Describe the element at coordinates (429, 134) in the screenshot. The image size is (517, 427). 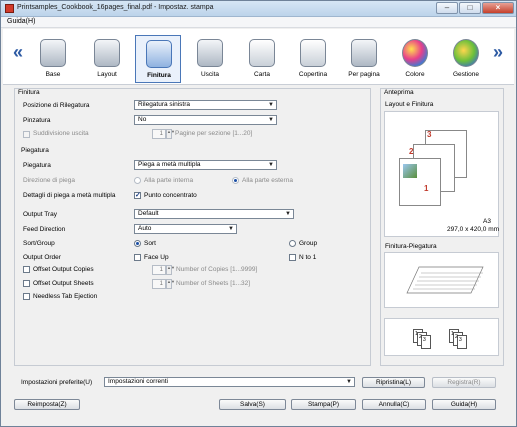
I see `page-number: 3` at that location.